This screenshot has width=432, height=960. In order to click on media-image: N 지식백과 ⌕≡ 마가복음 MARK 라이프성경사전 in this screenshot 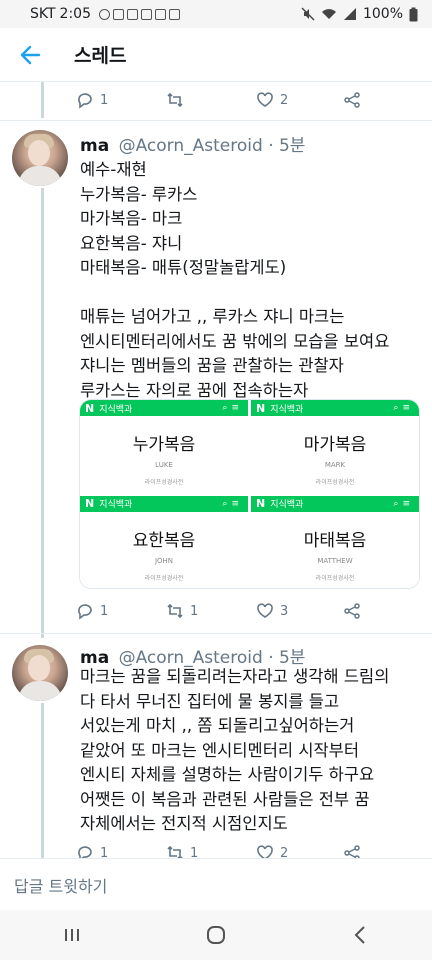, I will do `click(335, 446)`.